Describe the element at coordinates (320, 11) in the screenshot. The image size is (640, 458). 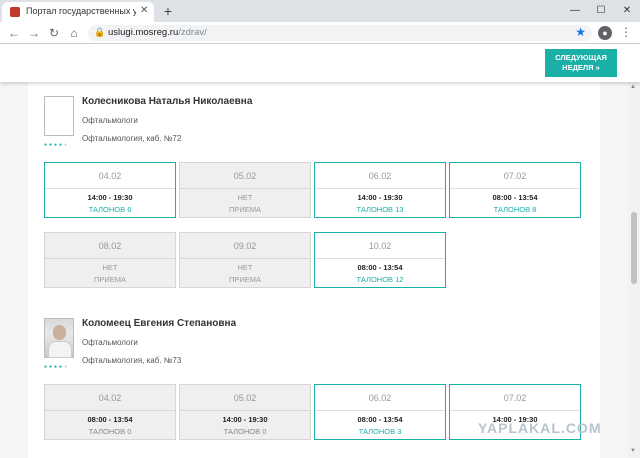
I see `tab-bar: Портал государственных услуг ✕ + — ☐ ✕` at that location.